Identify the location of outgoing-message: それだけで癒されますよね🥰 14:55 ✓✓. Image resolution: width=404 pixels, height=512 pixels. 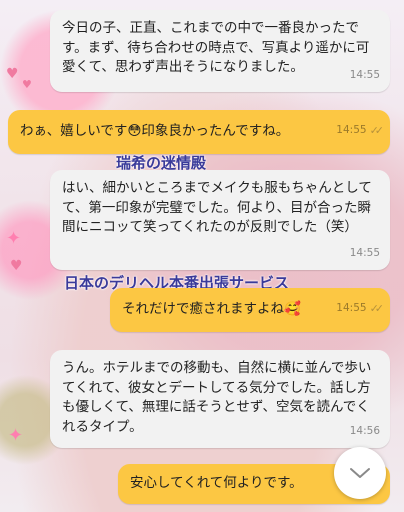
(250, 310).